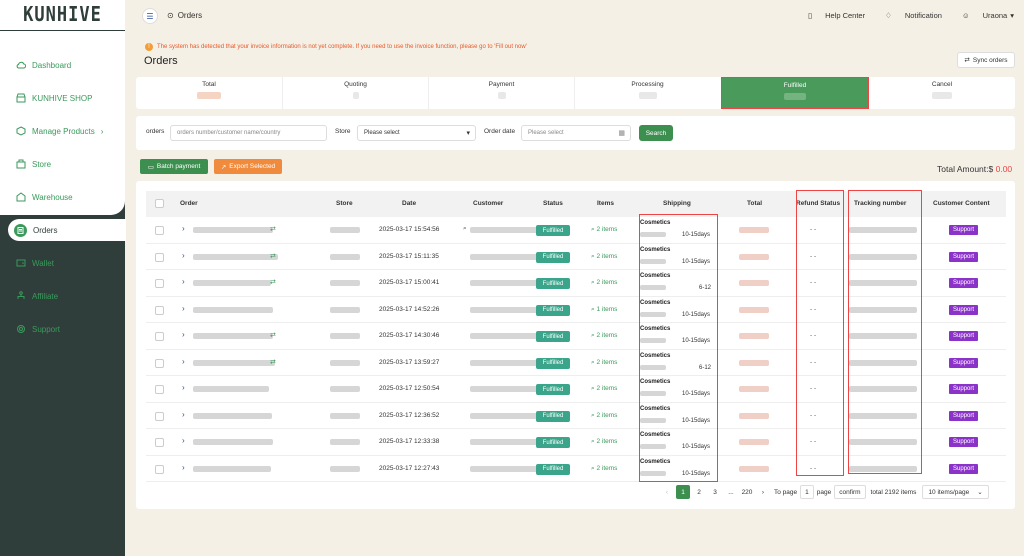 The image size is (1024, 556). Describe the element at coordinates (150, 16) in the screenshot. I see `menu-toggle-button: ☰` at that location.